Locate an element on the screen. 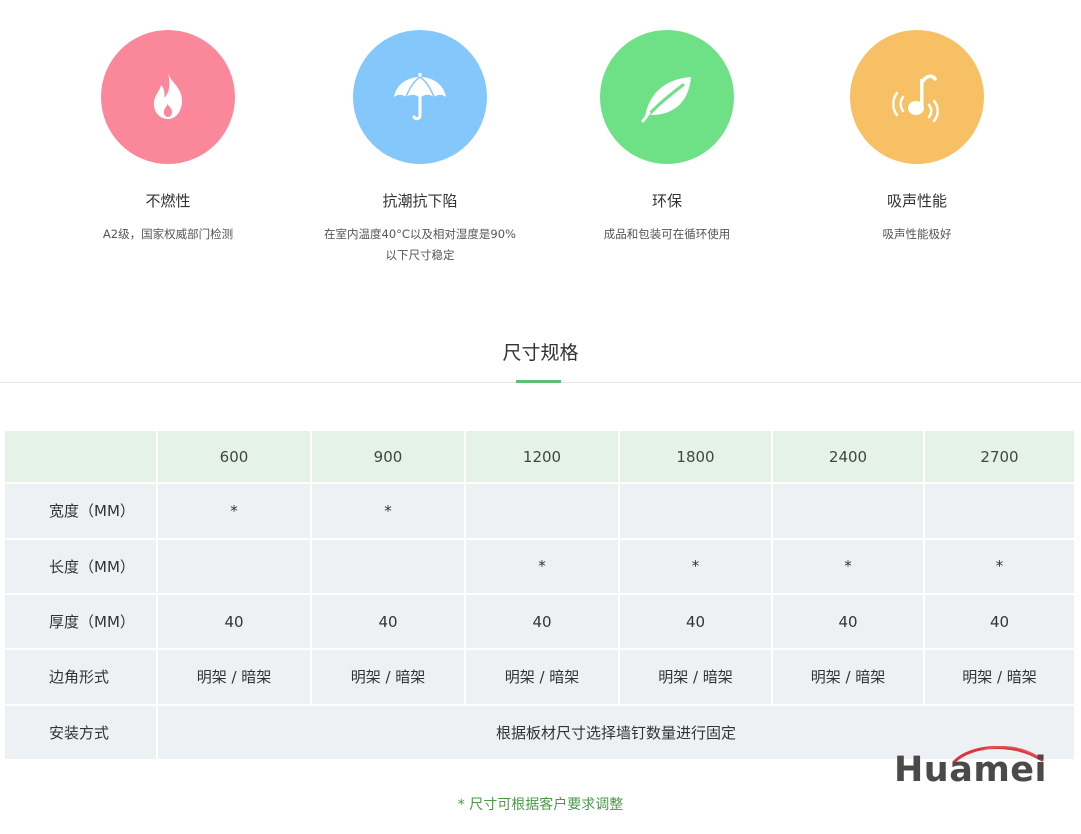 The width and height of the screenshot is (1081, 834). section-title: 尺寸规格 is located at coordinates (540, 353).